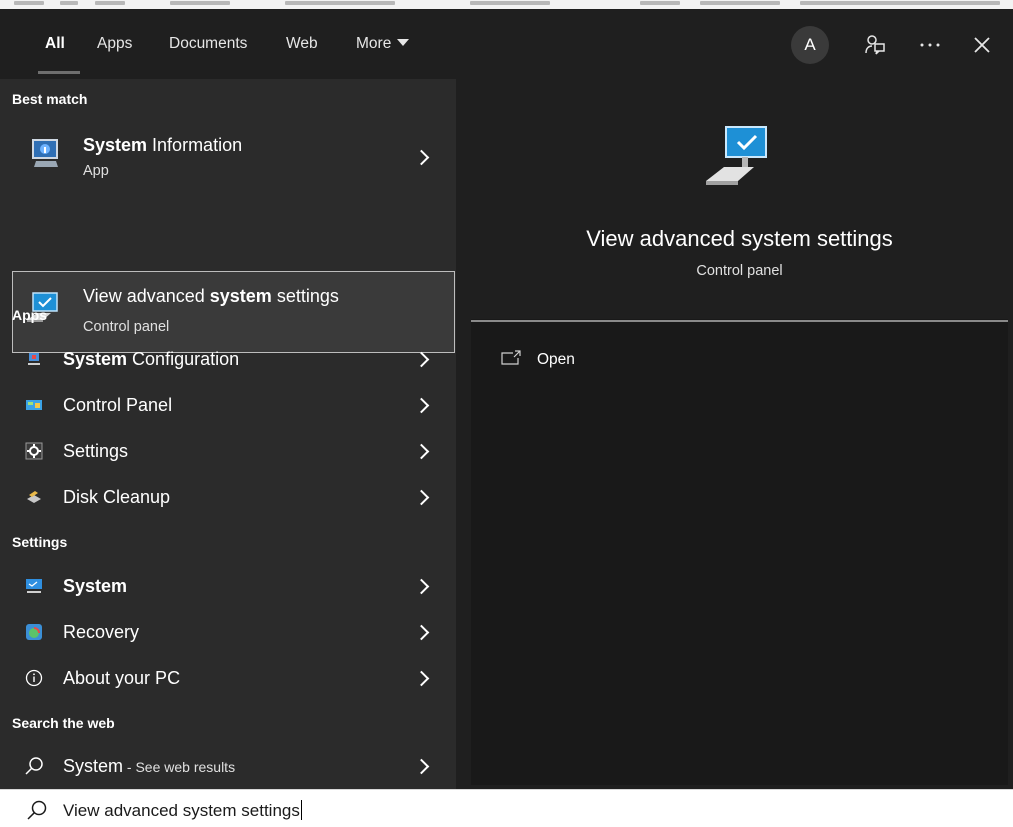 This screenshot has width=1013, height=827. What do you see at coordinates (114, 44) in the screenshot?
I see `tab-apps: Apps` at bounding box center [114, 44].